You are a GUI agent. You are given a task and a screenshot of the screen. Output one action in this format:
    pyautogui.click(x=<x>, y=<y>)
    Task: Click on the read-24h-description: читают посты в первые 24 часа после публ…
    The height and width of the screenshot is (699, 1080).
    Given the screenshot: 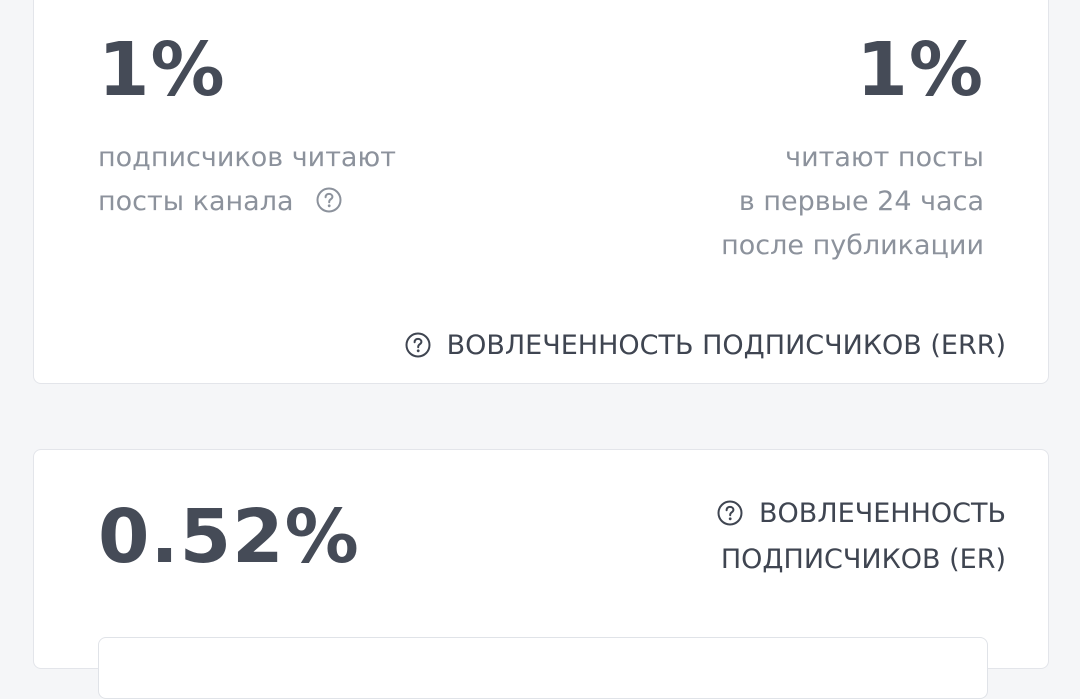 What is the action you would take?
    pyautogui.click(x=852, y=202)
    